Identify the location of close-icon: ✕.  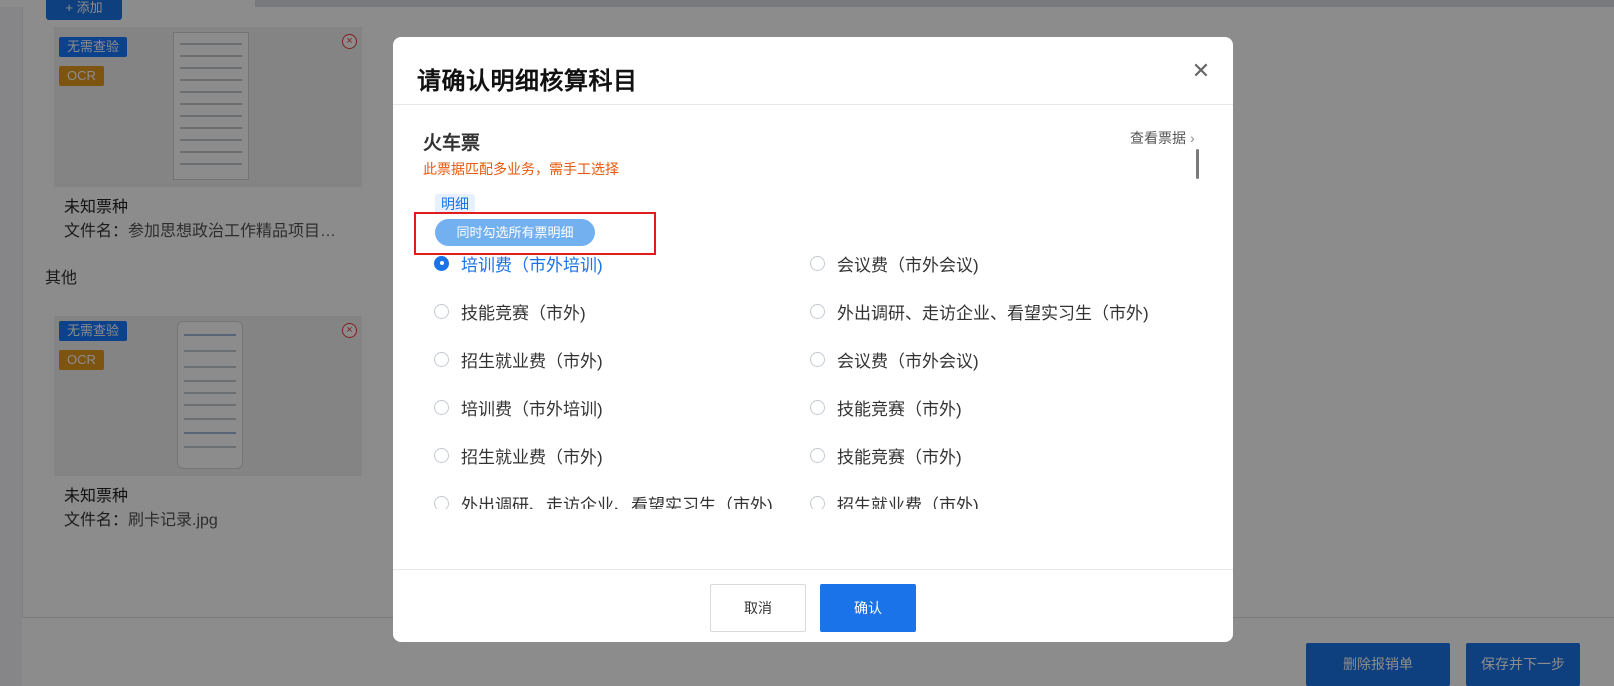
(1201, 71).